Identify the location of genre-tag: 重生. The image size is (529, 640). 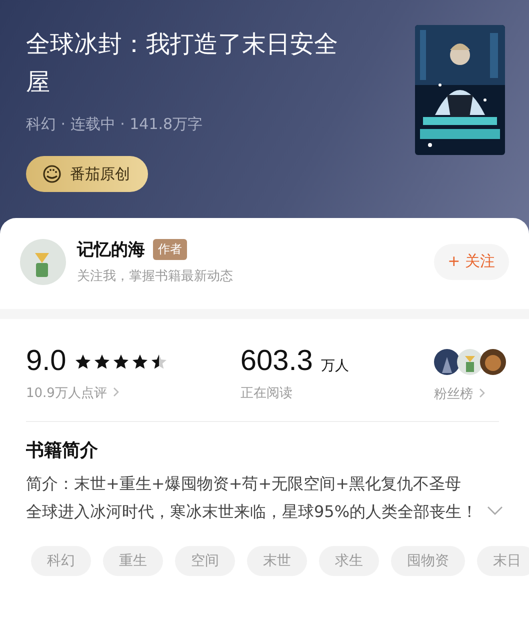
(133, 561).